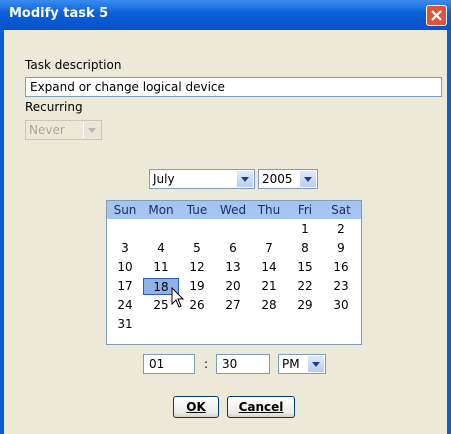 Image resolution: width=451 pixels, height=434 pixels. Describe the element at coordinates (243, 364) in the screenshot. I see `minute-input: 30` at that location.